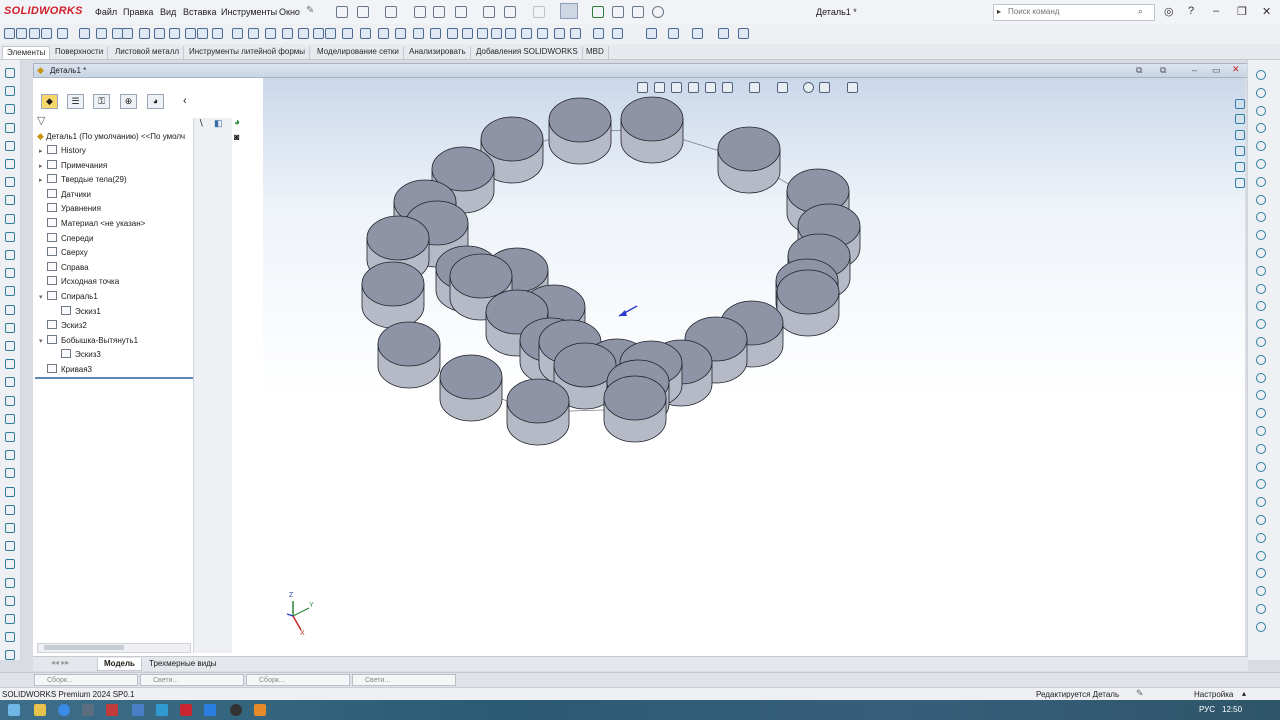  I want to click on rollback-bar, so click(114, 378).